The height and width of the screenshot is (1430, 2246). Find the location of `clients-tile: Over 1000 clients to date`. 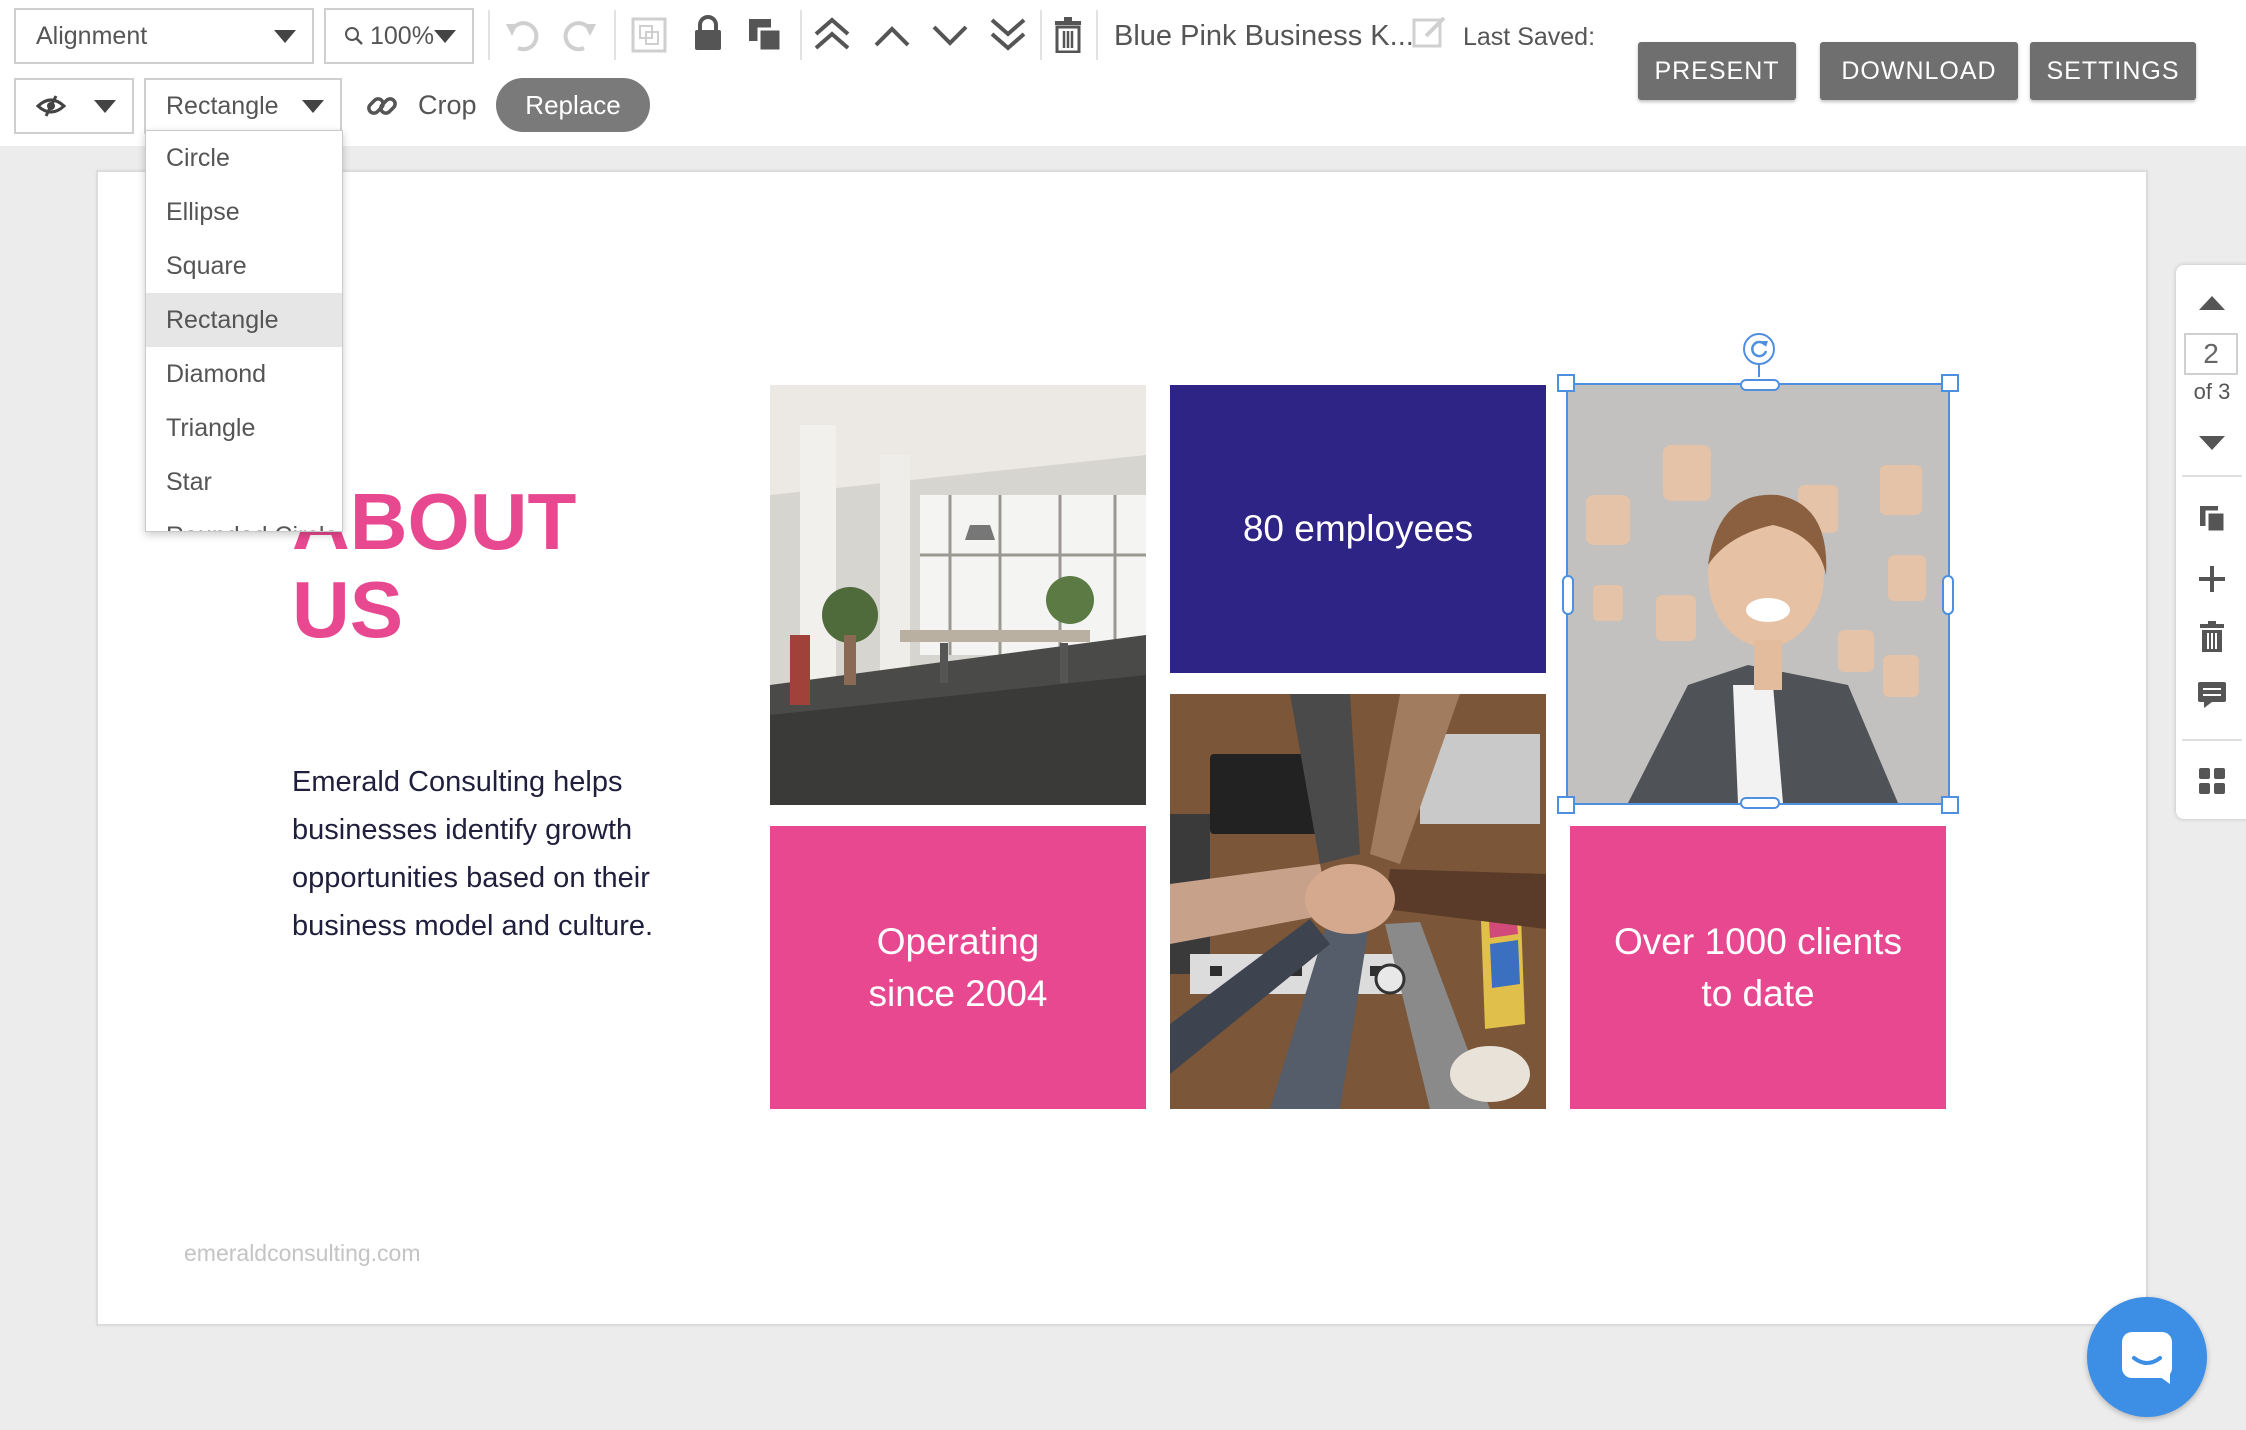

clients-tile: Over 1000 clients to date is located at coordinates (1758, 967).